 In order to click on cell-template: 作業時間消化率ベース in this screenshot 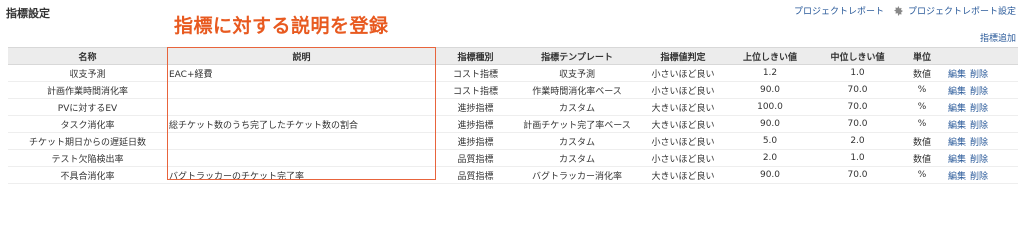, I will do `click(577, 90)`.